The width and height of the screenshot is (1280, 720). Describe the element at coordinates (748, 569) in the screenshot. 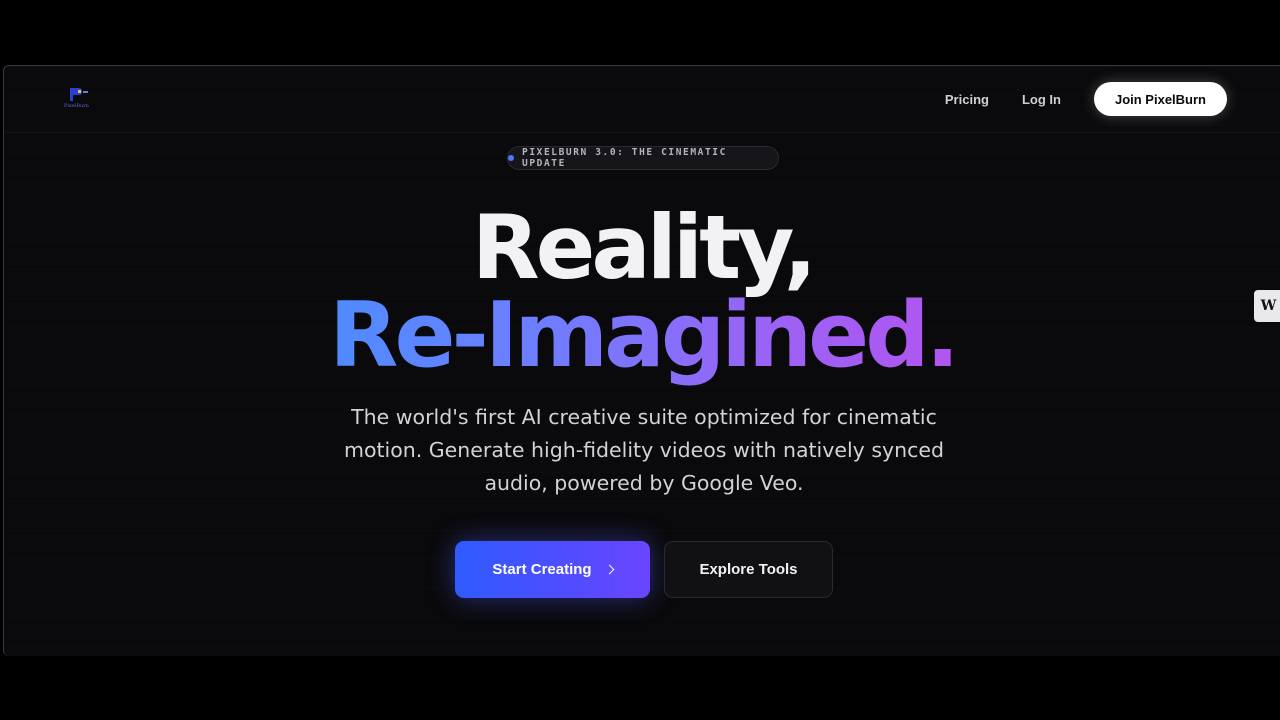

I see `explore-tools-button: Explore Tools` at that location.